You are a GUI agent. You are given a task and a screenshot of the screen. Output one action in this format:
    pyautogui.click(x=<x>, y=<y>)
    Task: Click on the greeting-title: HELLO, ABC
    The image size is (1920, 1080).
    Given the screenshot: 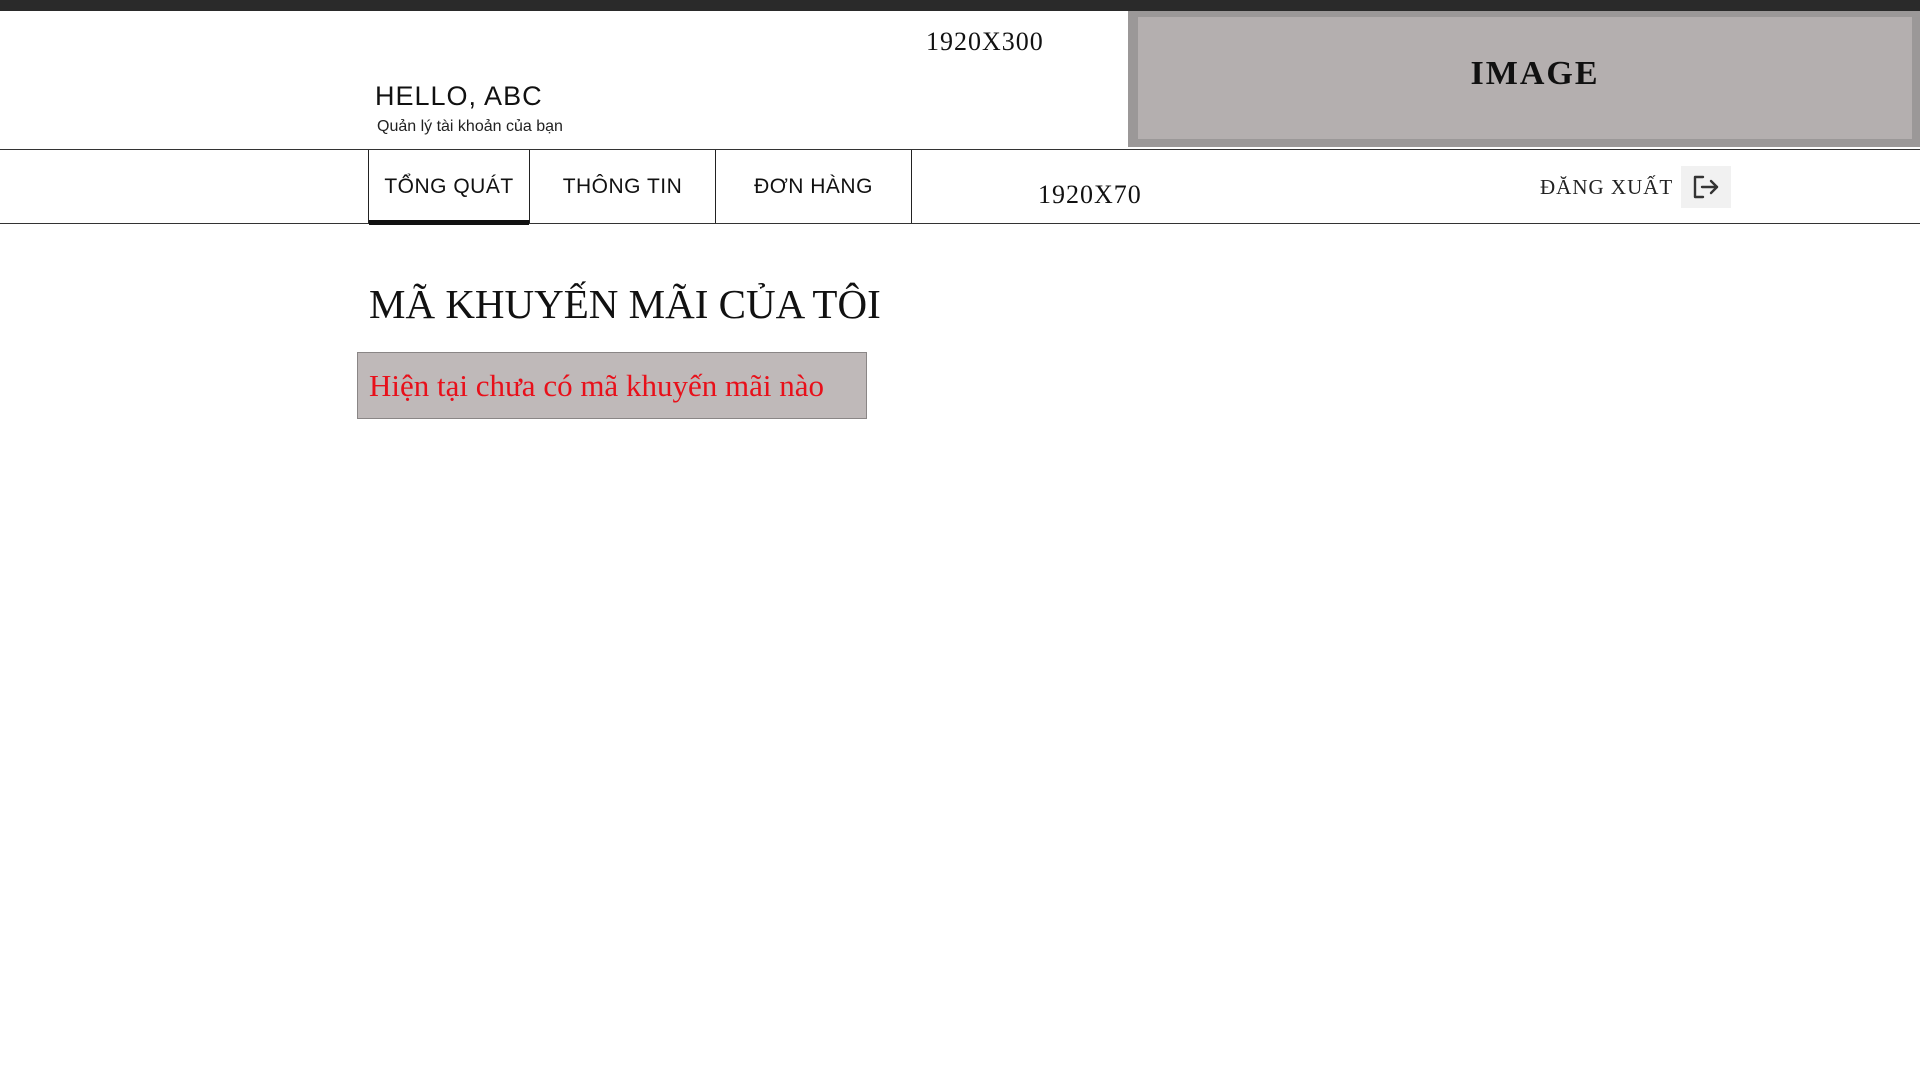 What is the action you would take?
    pyautogui.click(x=459, y=96)
    